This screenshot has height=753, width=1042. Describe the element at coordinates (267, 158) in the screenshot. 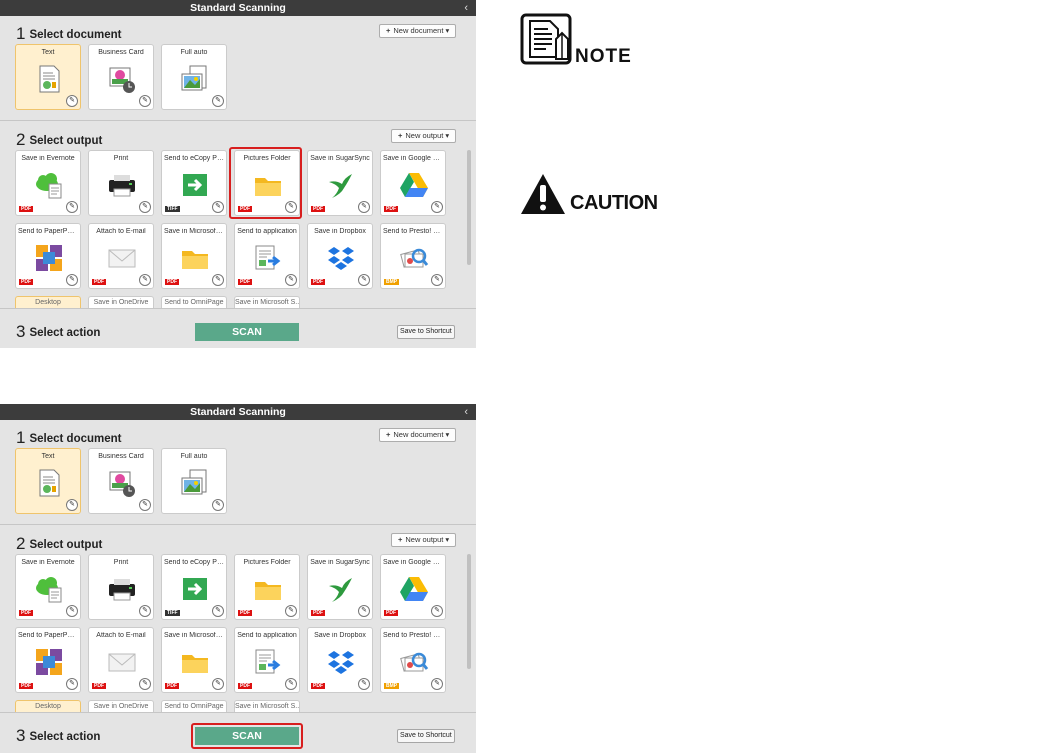

I see `tile-label: Pictures Folder` at that location.